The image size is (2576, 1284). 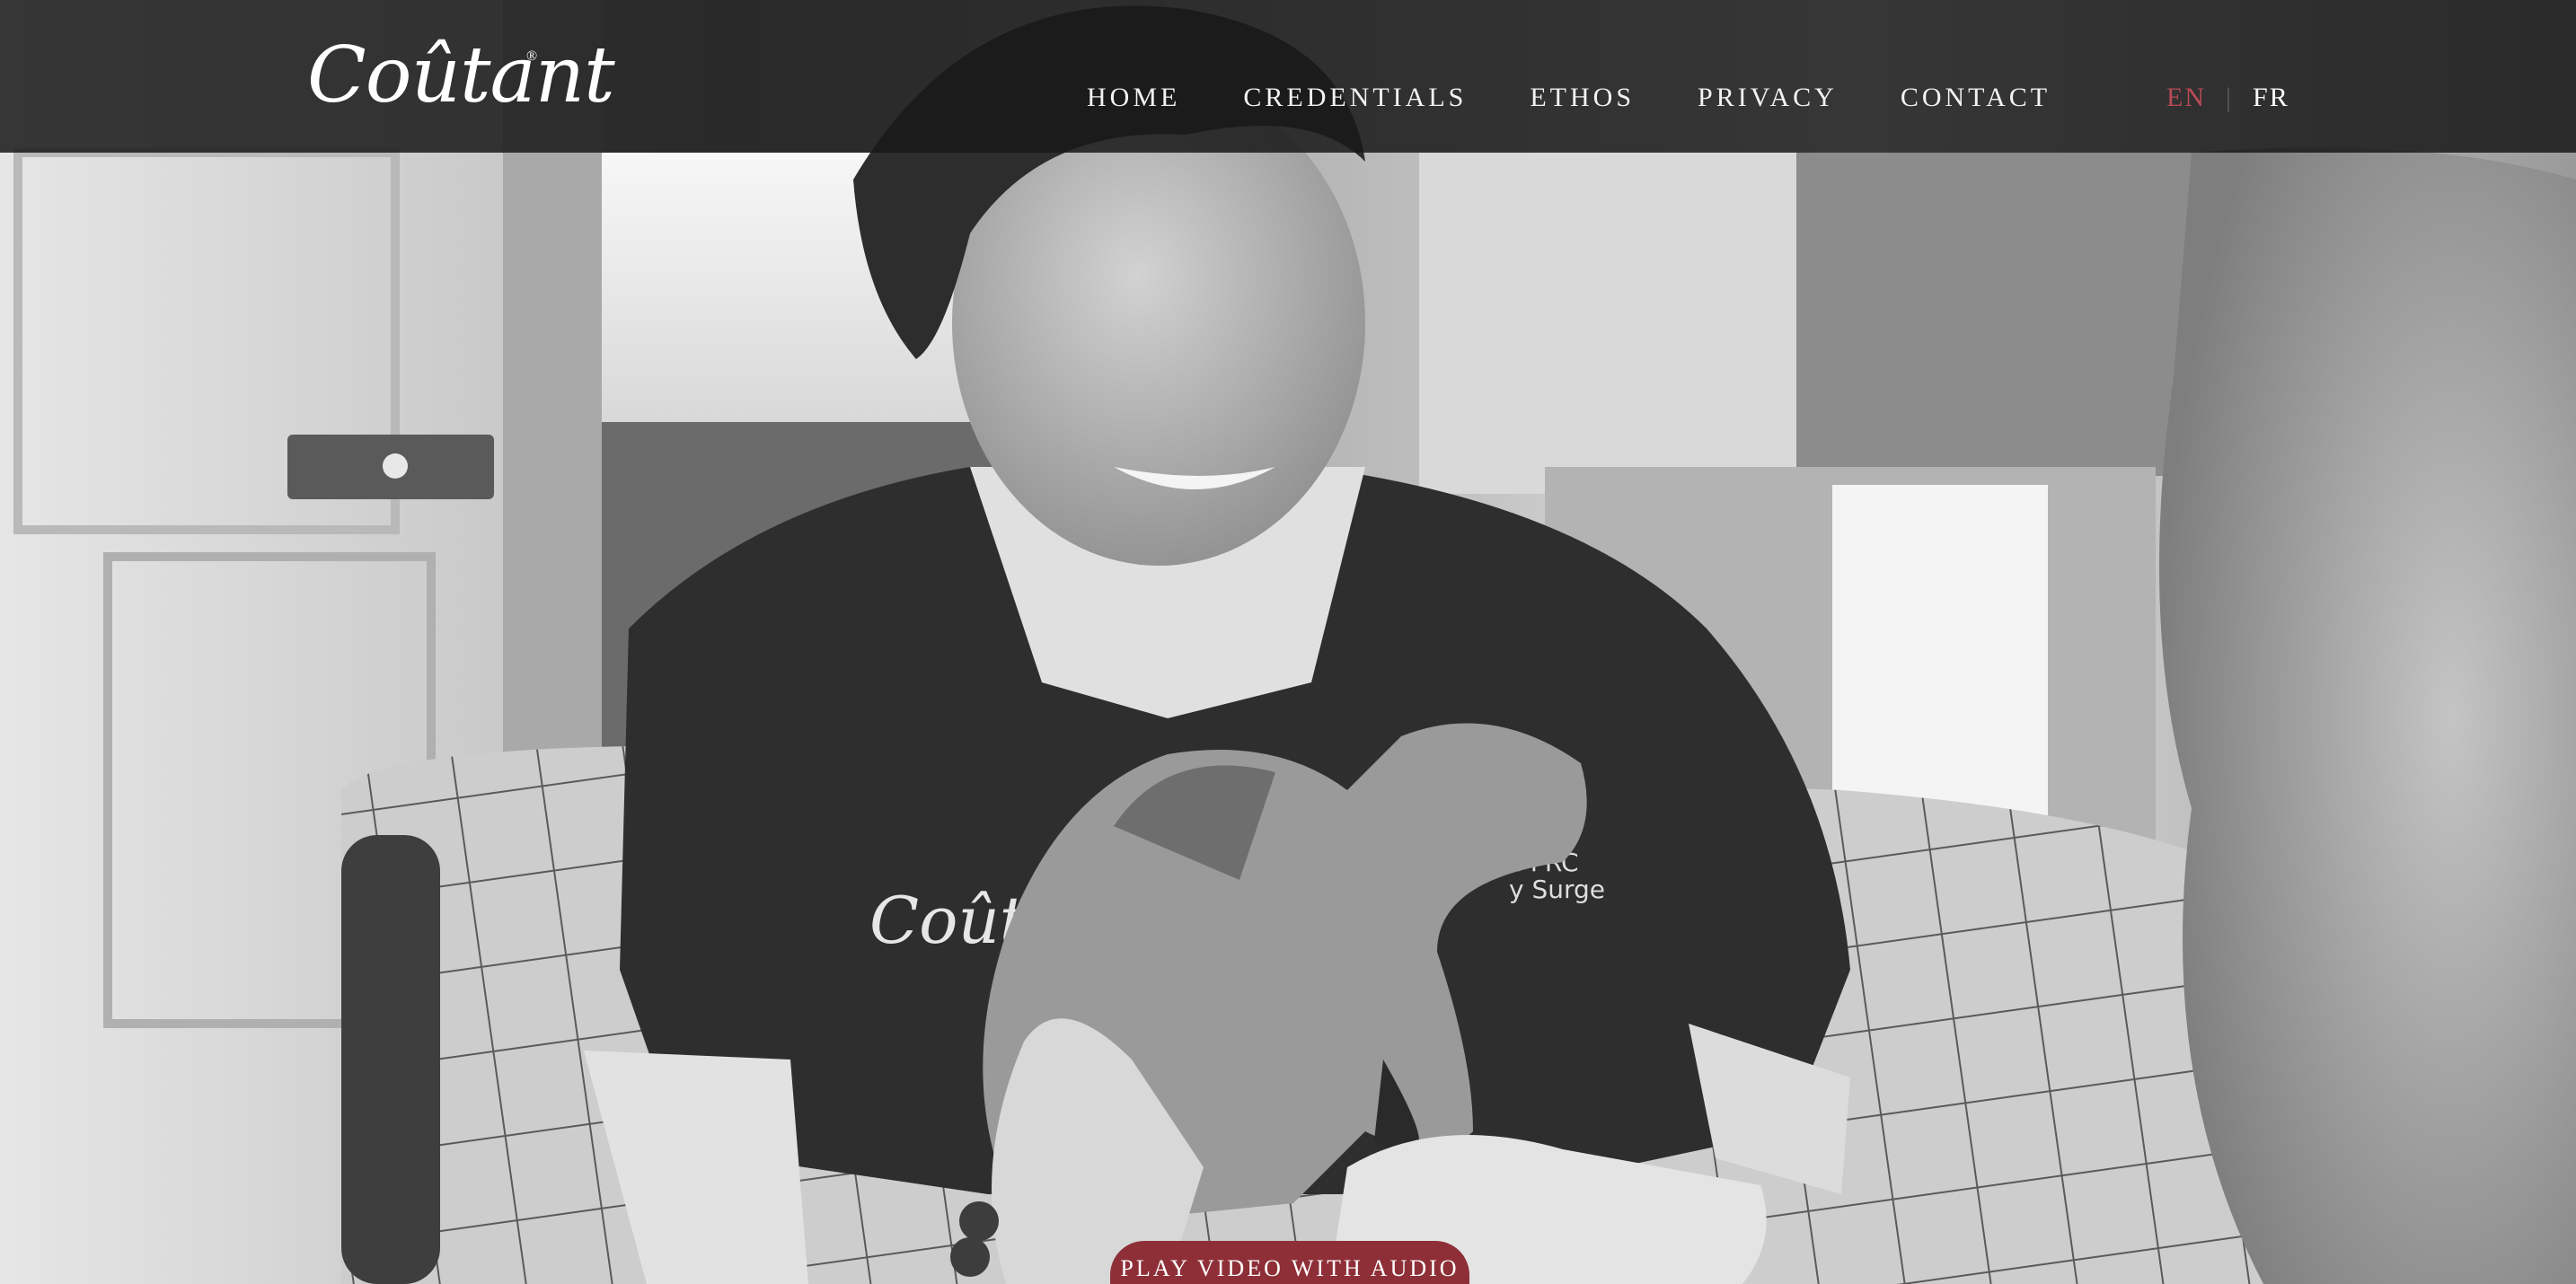 I want to click on language-fr: FR, so click(x=2271, y=98).